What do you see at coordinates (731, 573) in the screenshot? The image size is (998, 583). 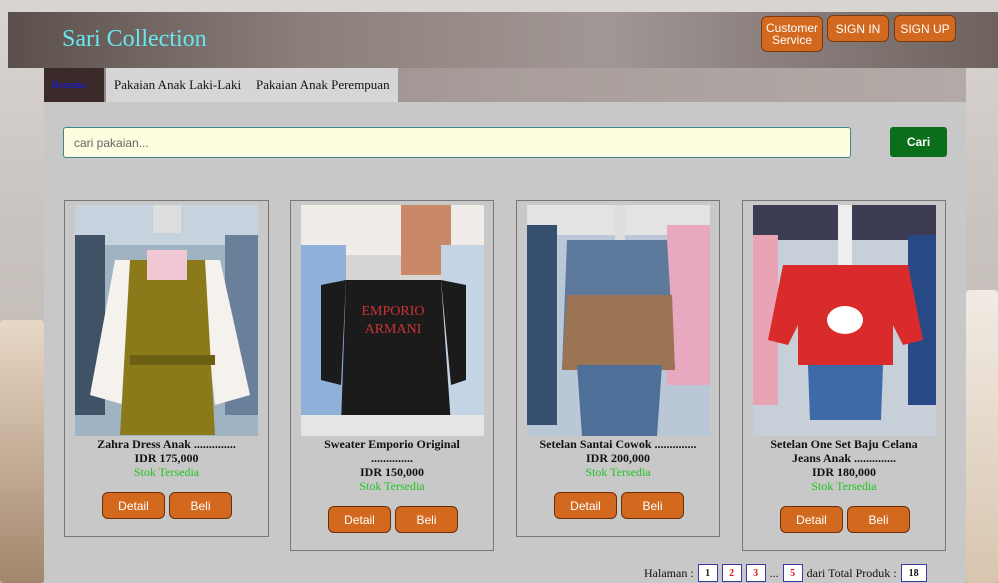 I see `page-link-2: 2` at bounding box center [731, 573].